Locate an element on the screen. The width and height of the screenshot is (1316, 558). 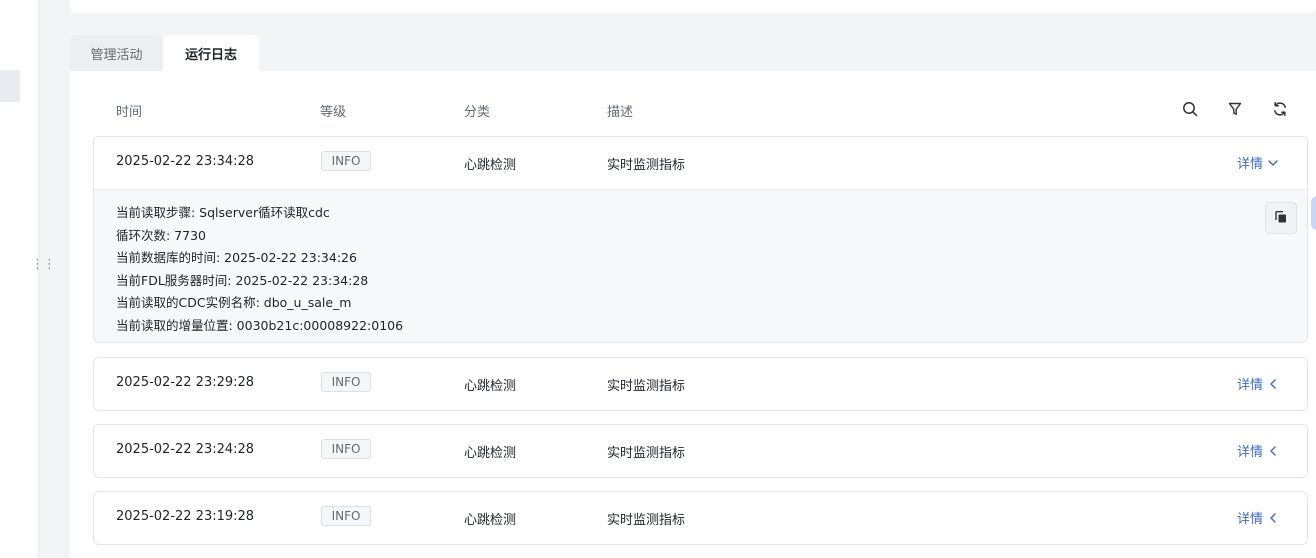
log-time: 2025-02-22 23:19:28 is located at coordinates (185, 516).